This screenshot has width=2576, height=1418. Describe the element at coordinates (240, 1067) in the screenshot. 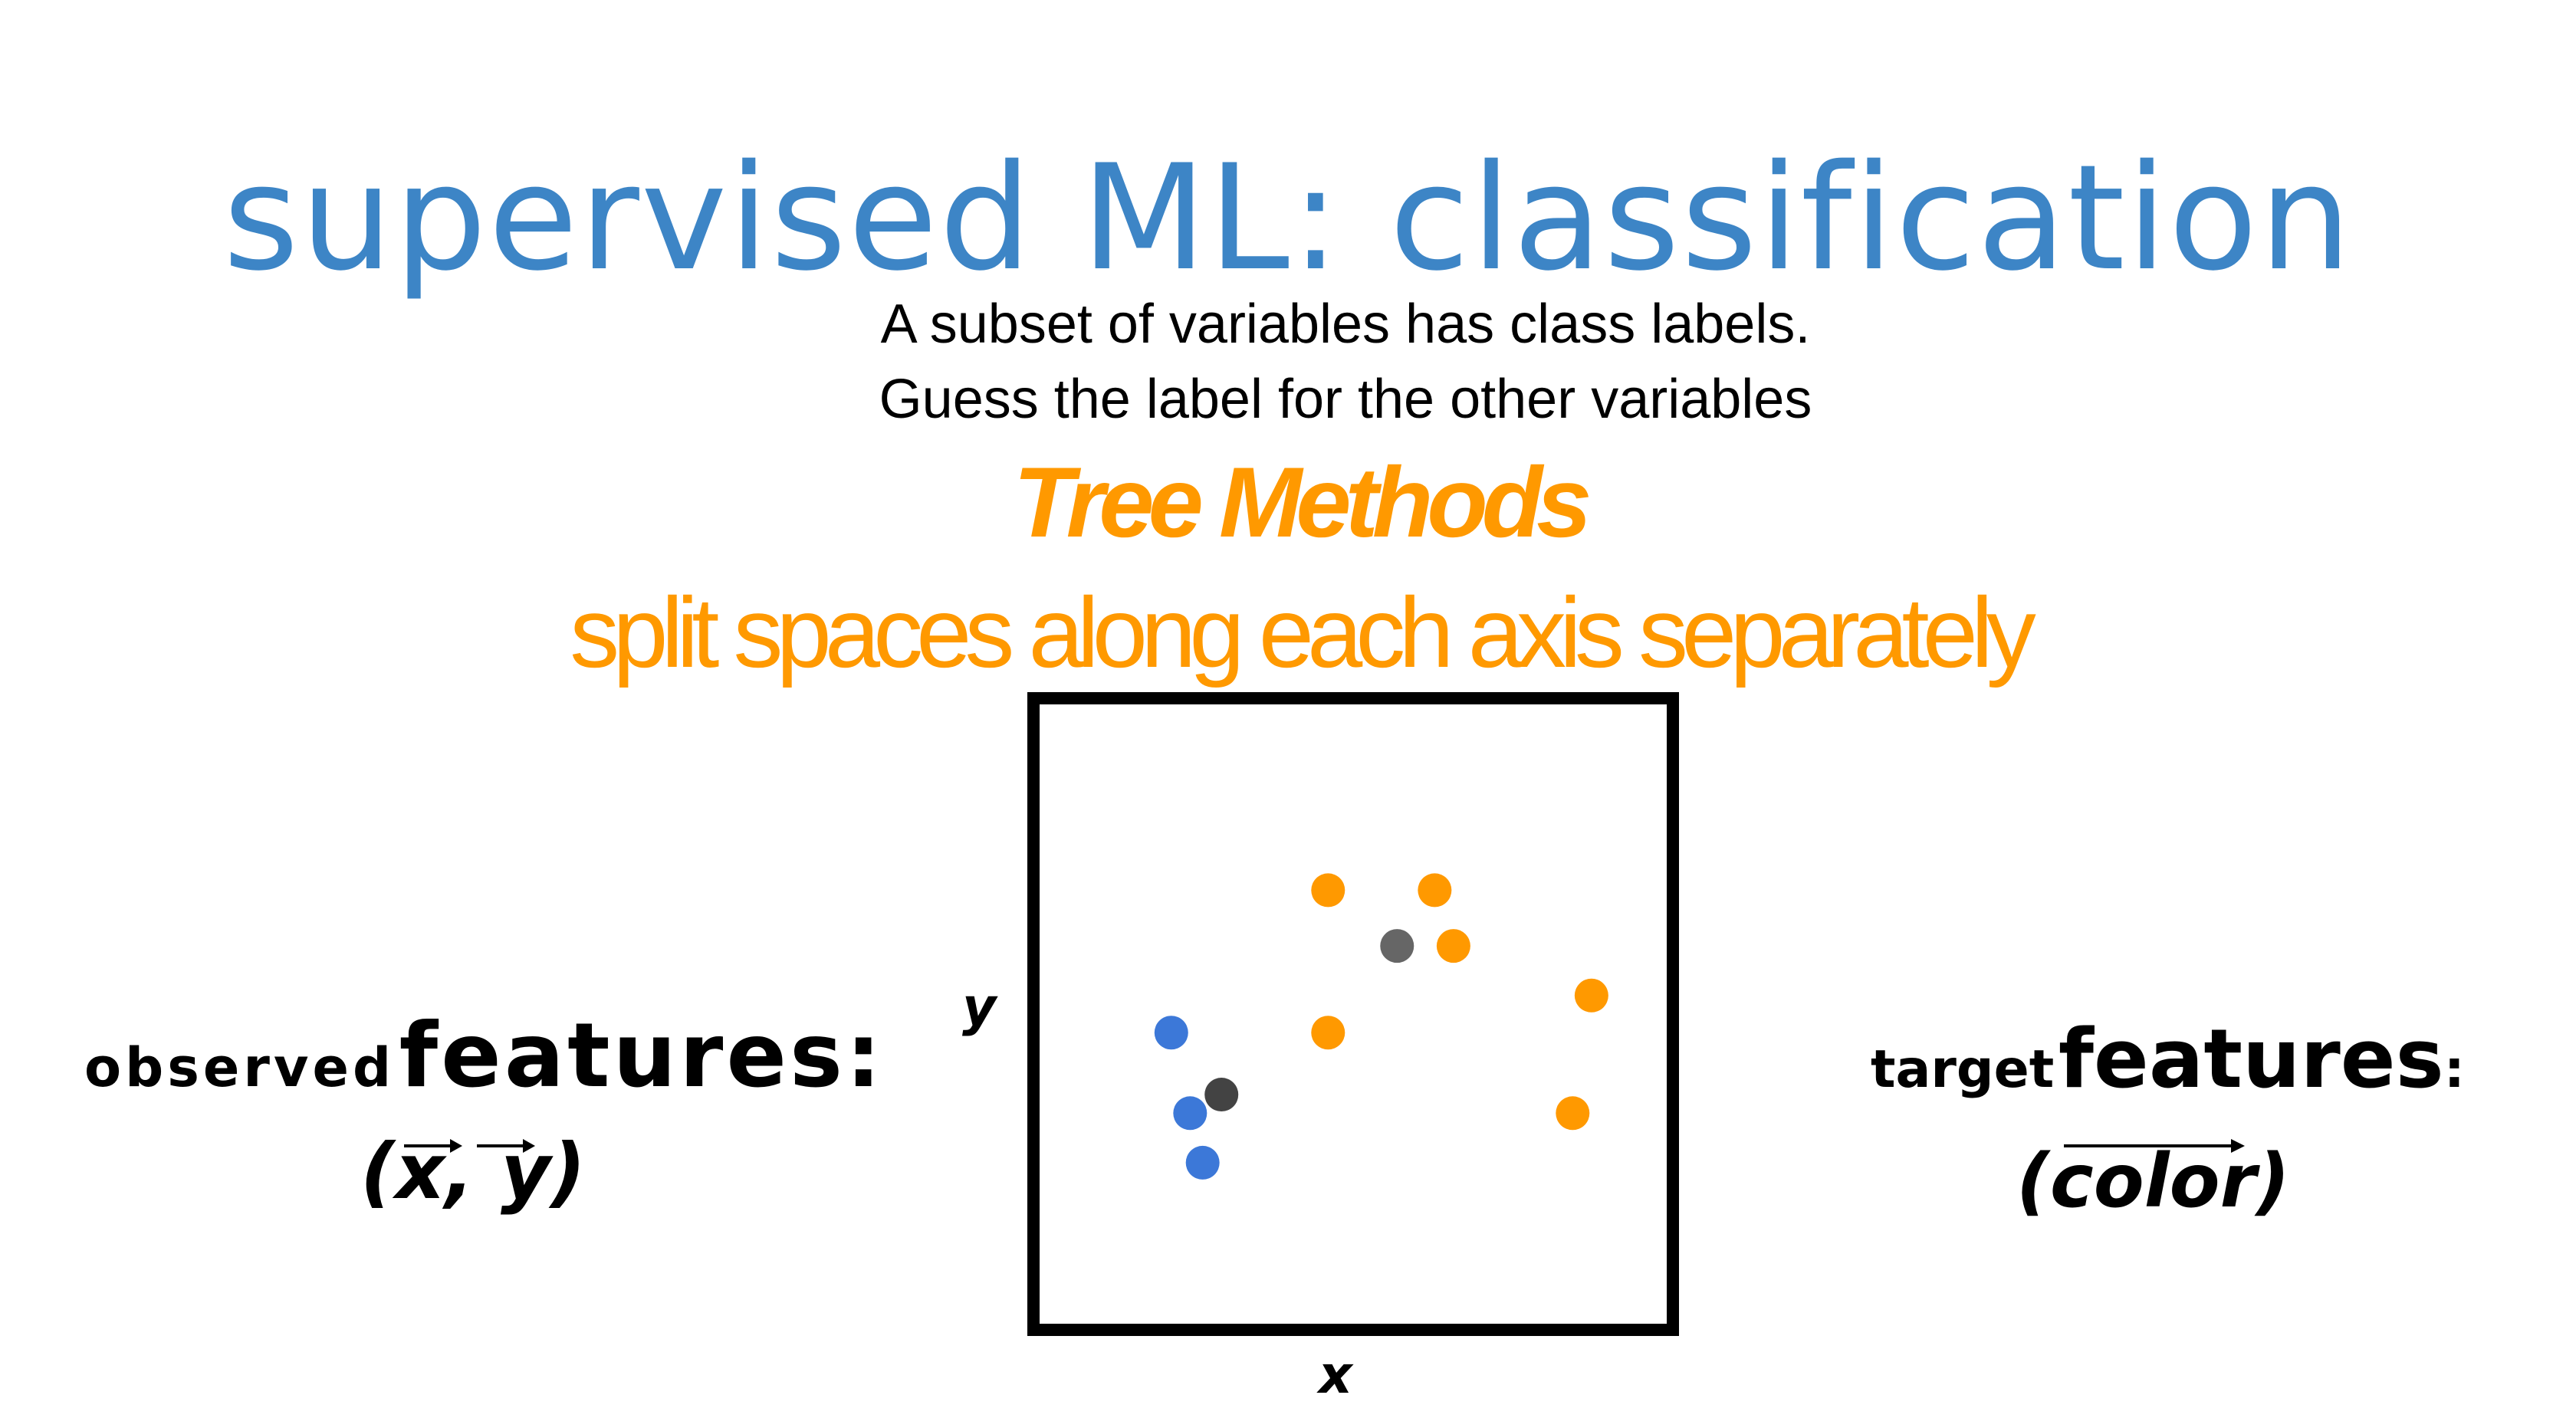

I see `observed-label: observed` at that location.